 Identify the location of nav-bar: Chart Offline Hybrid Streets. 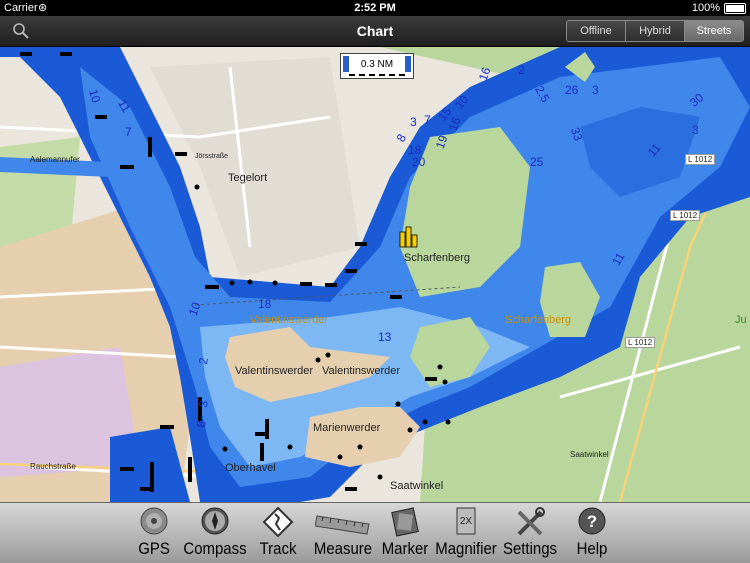
(375, 31).